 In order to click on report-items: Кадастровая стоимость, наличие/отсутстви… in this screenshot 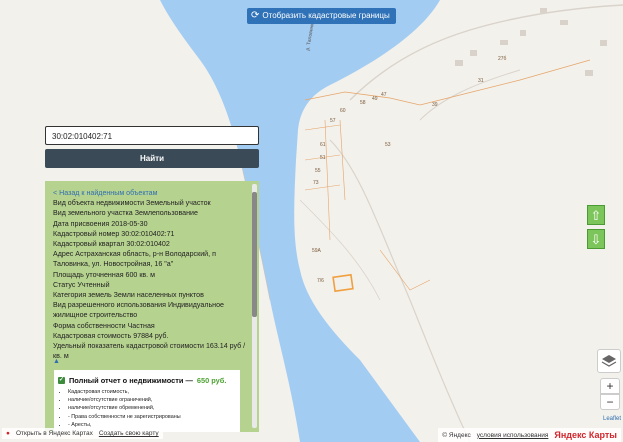, I will do `click(119, 408)`.